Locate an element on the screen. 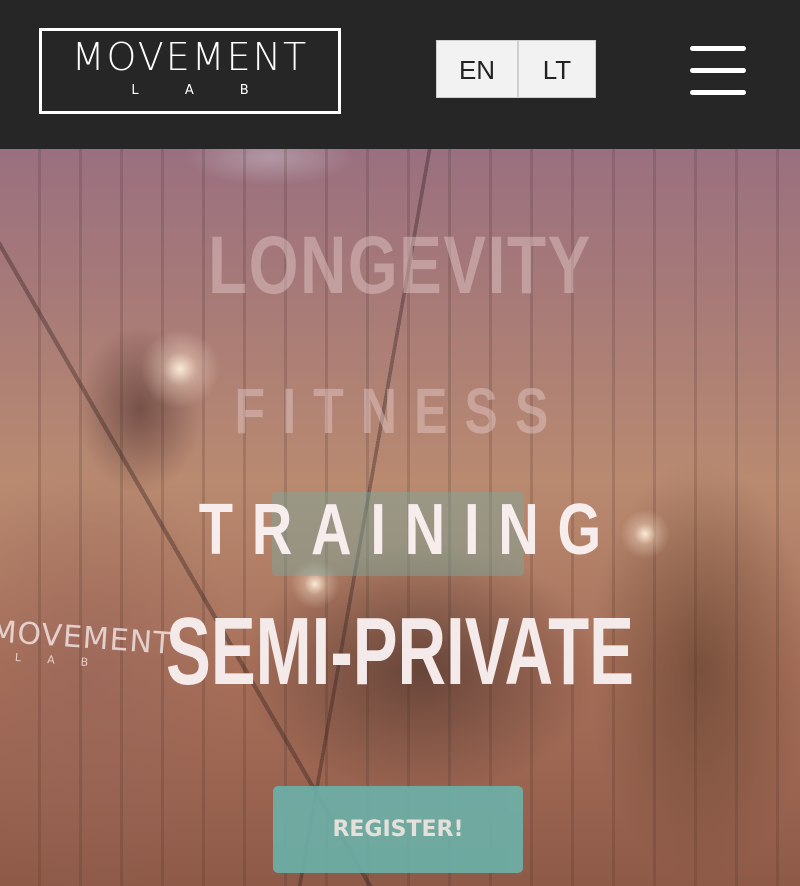 Image resolution: width=800 pixels, height=886 pixels. language-en-button: EN is located at coordinates (477, 69).